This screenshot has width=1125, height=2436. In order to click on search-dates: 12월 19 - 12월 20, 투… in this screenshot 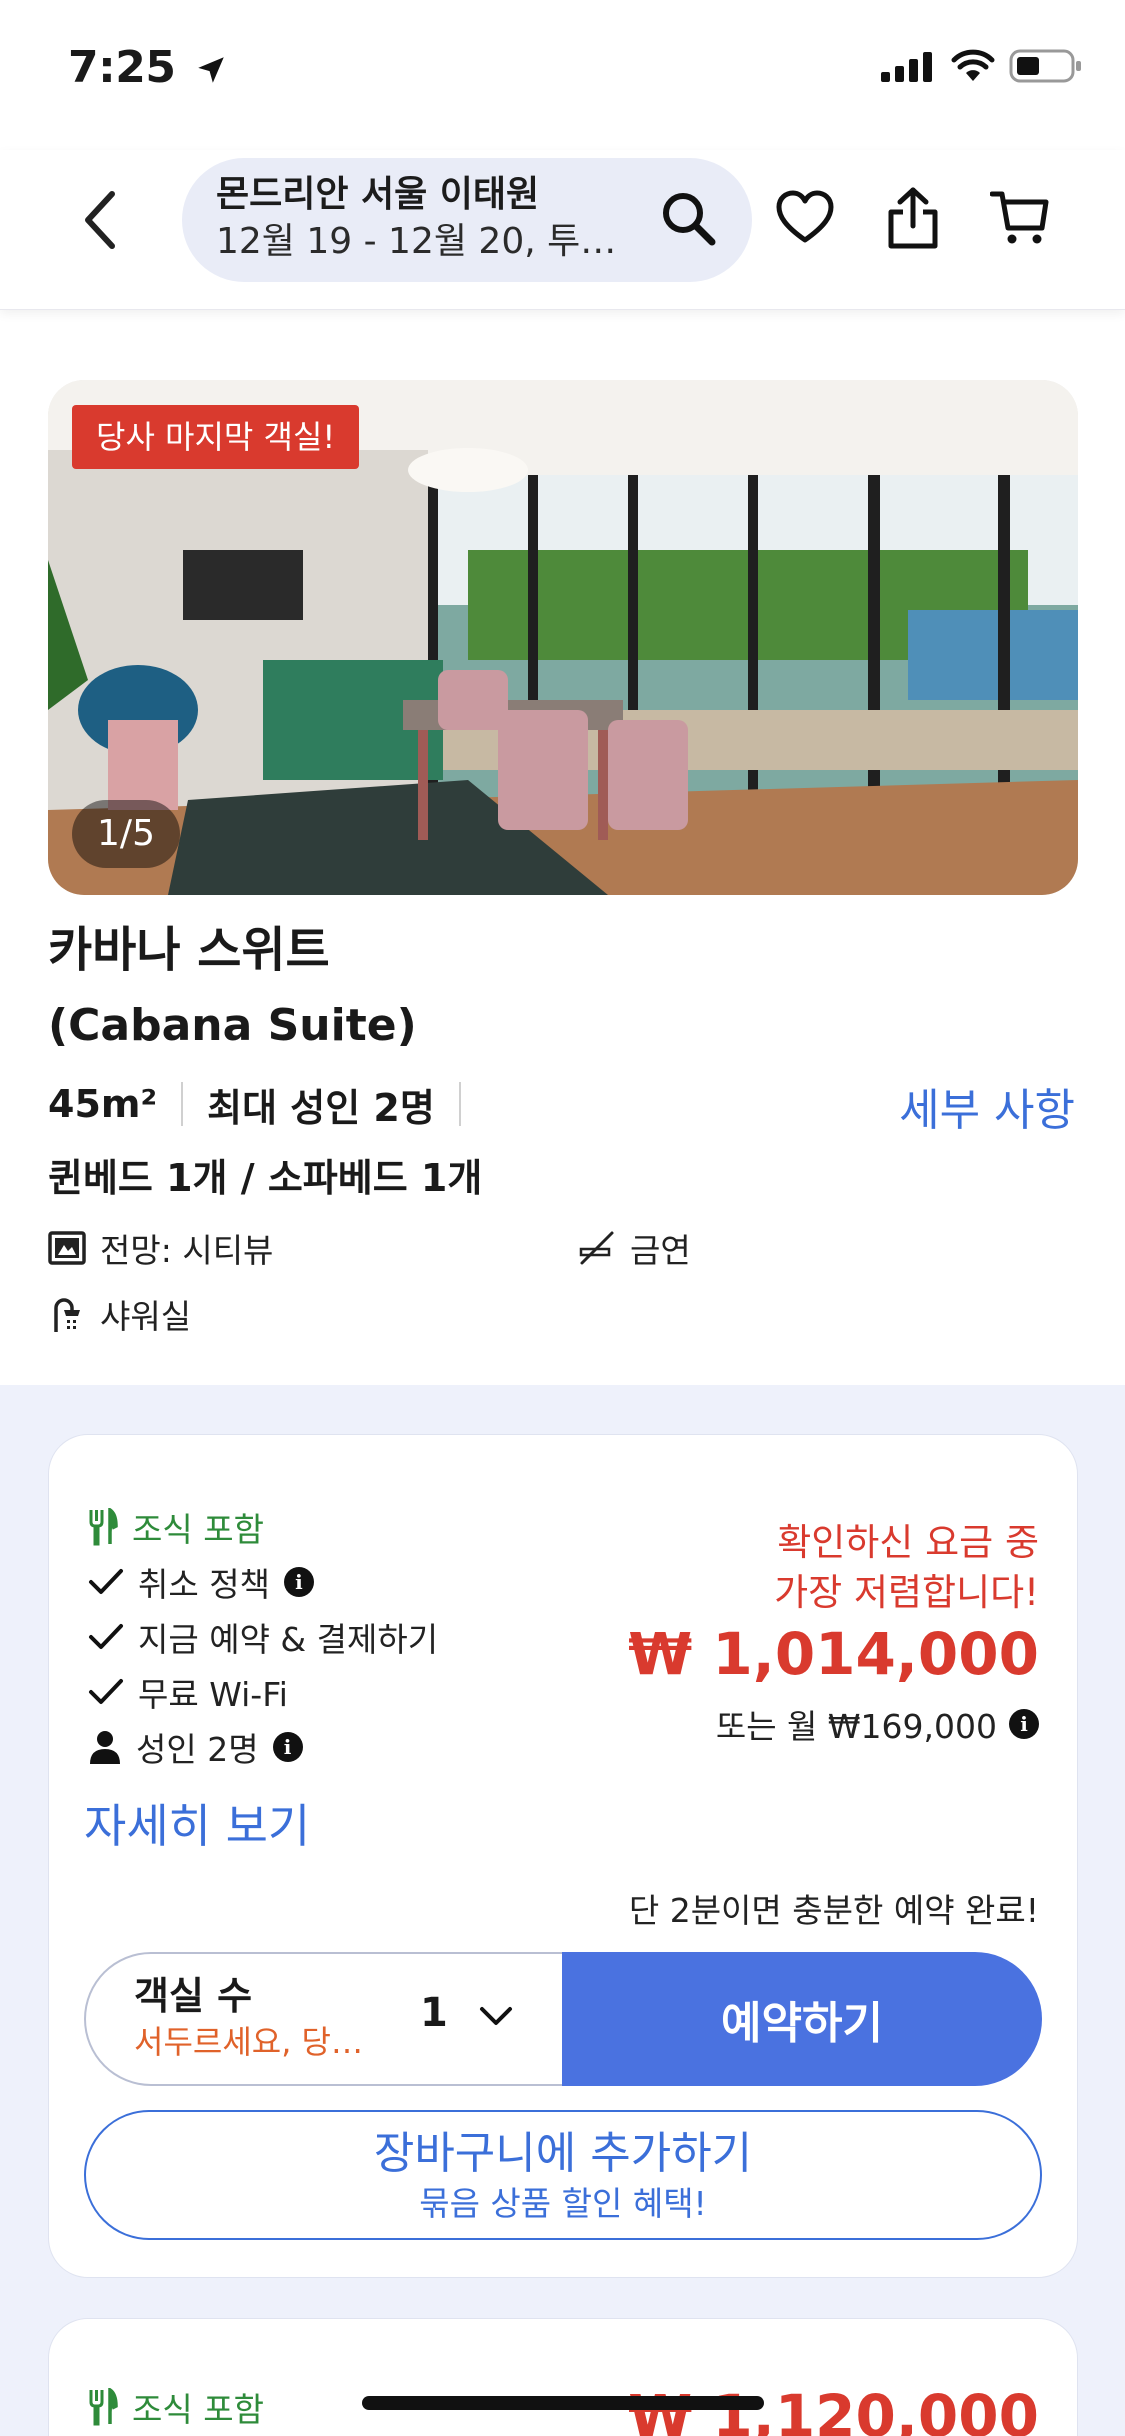, I will do `click(416, 241)`.